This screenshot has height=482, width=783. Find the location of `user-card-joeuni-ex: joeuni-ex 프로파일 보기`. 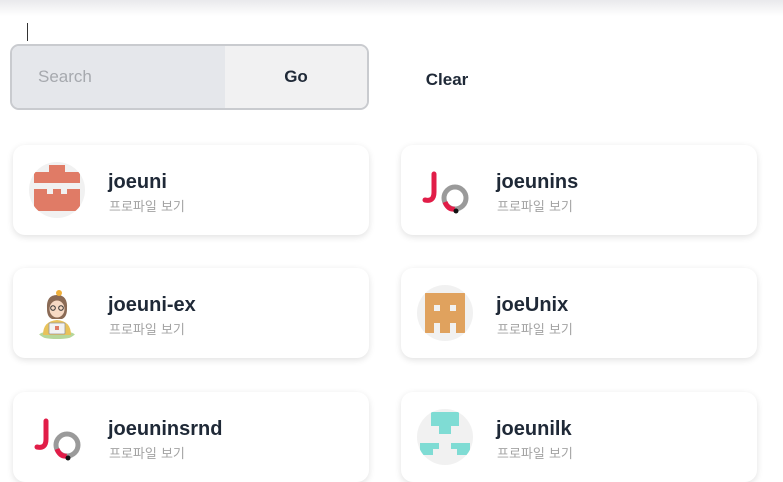

user-card-joeuni-ex: joeuni-ex 프로파일 보기 is located at coordinates (191, 313).